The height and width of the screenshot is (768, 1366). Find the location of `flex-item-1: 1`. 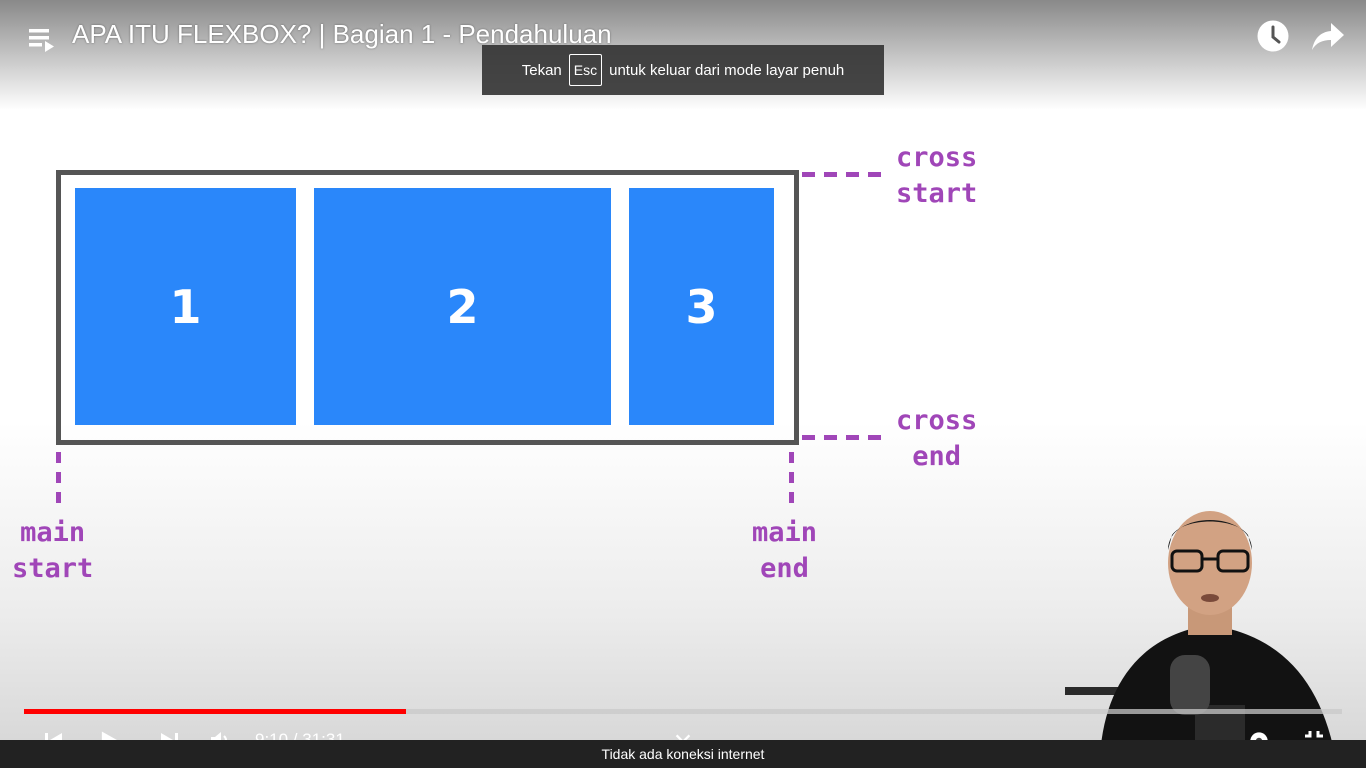

flex-item-1: 1 is located at coordinates (185, 306).